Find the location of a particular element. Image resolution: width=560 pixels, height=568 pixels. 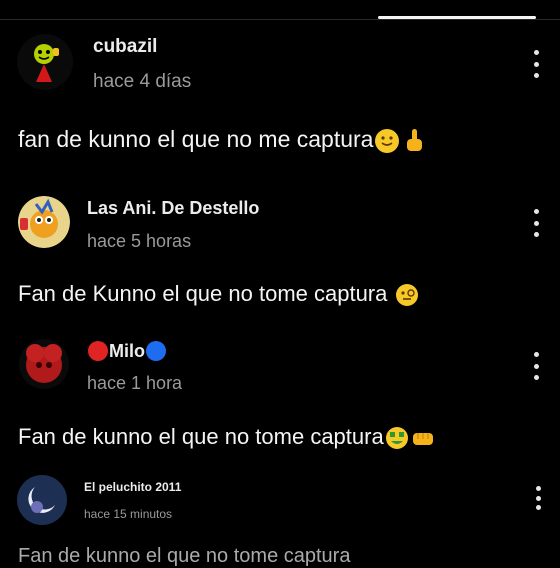

comment-text: Fan de Kunno el que no tome captura is located at coordinates (203, 293).